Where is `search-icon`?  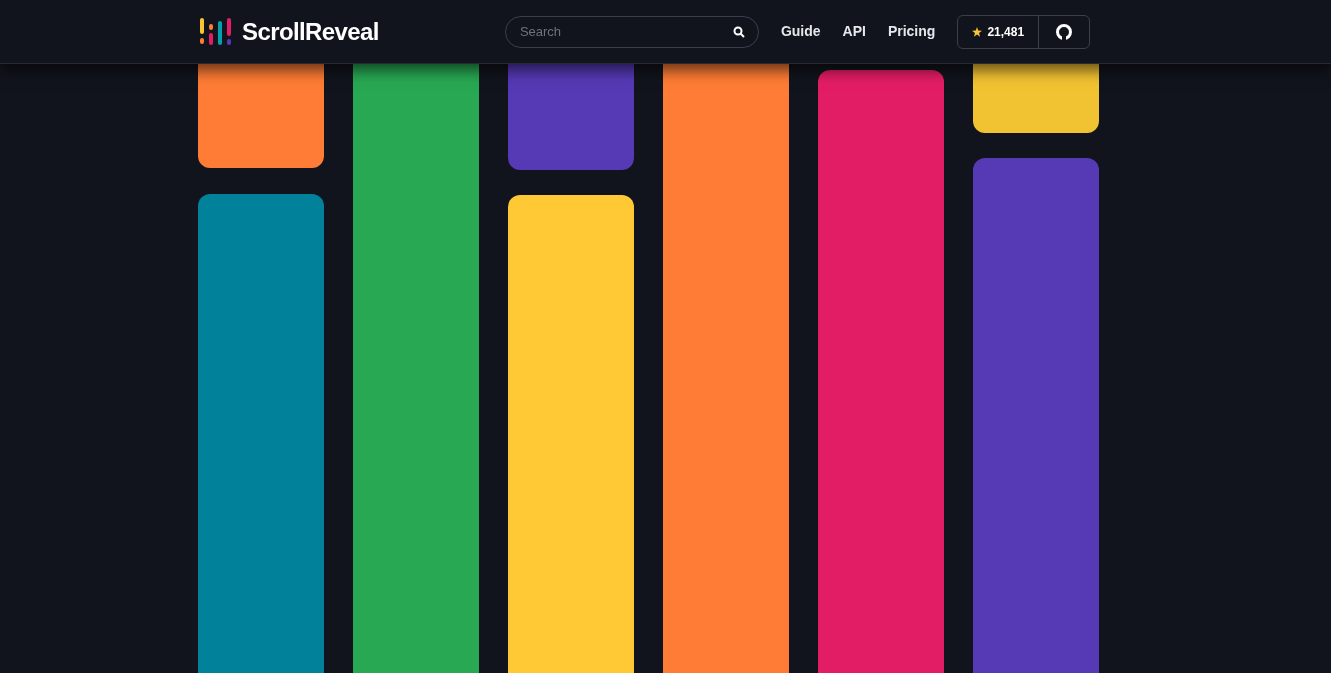
search-icon is located at coordinates (738, 31).